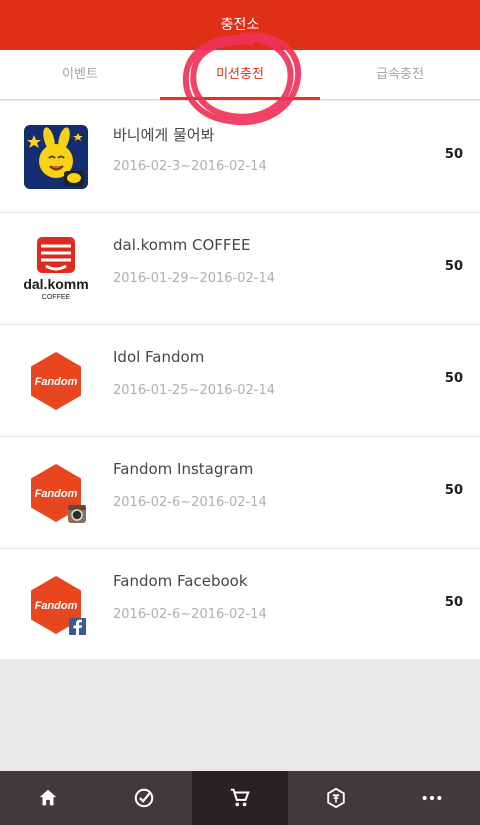 The width and height of the screenshot is (480, 825). Describe the element at coordinates (182, 245) in the screenshot. I see `mission-name: dal.komm COFFEE` at that location.